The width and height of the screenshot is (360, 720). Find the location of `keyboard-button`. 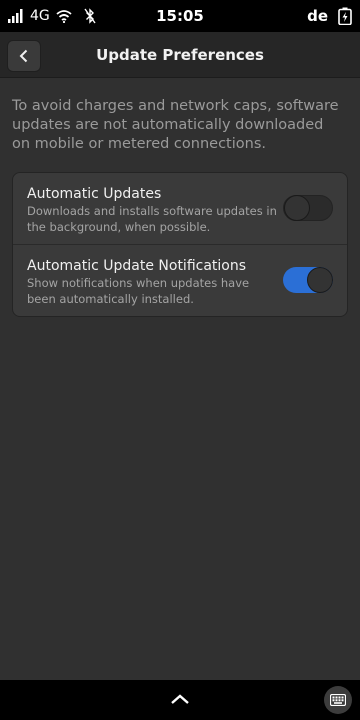

keyboard-button is located at coordinates (338, 700).